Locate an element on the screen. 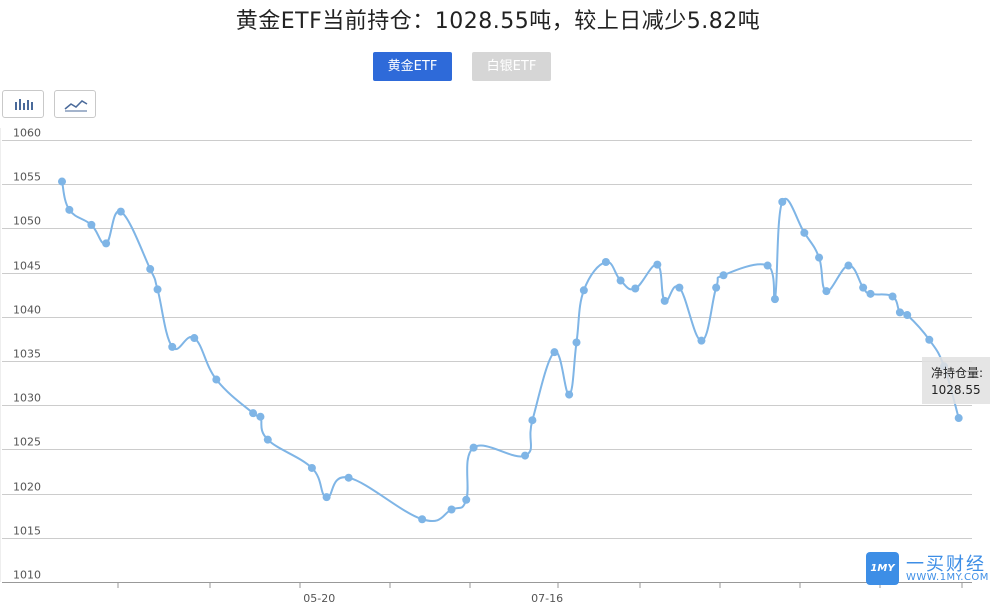 The width and height of the screenshot is (996, 608). y-tick-label: 1055 is located at coordinates (27, 177).